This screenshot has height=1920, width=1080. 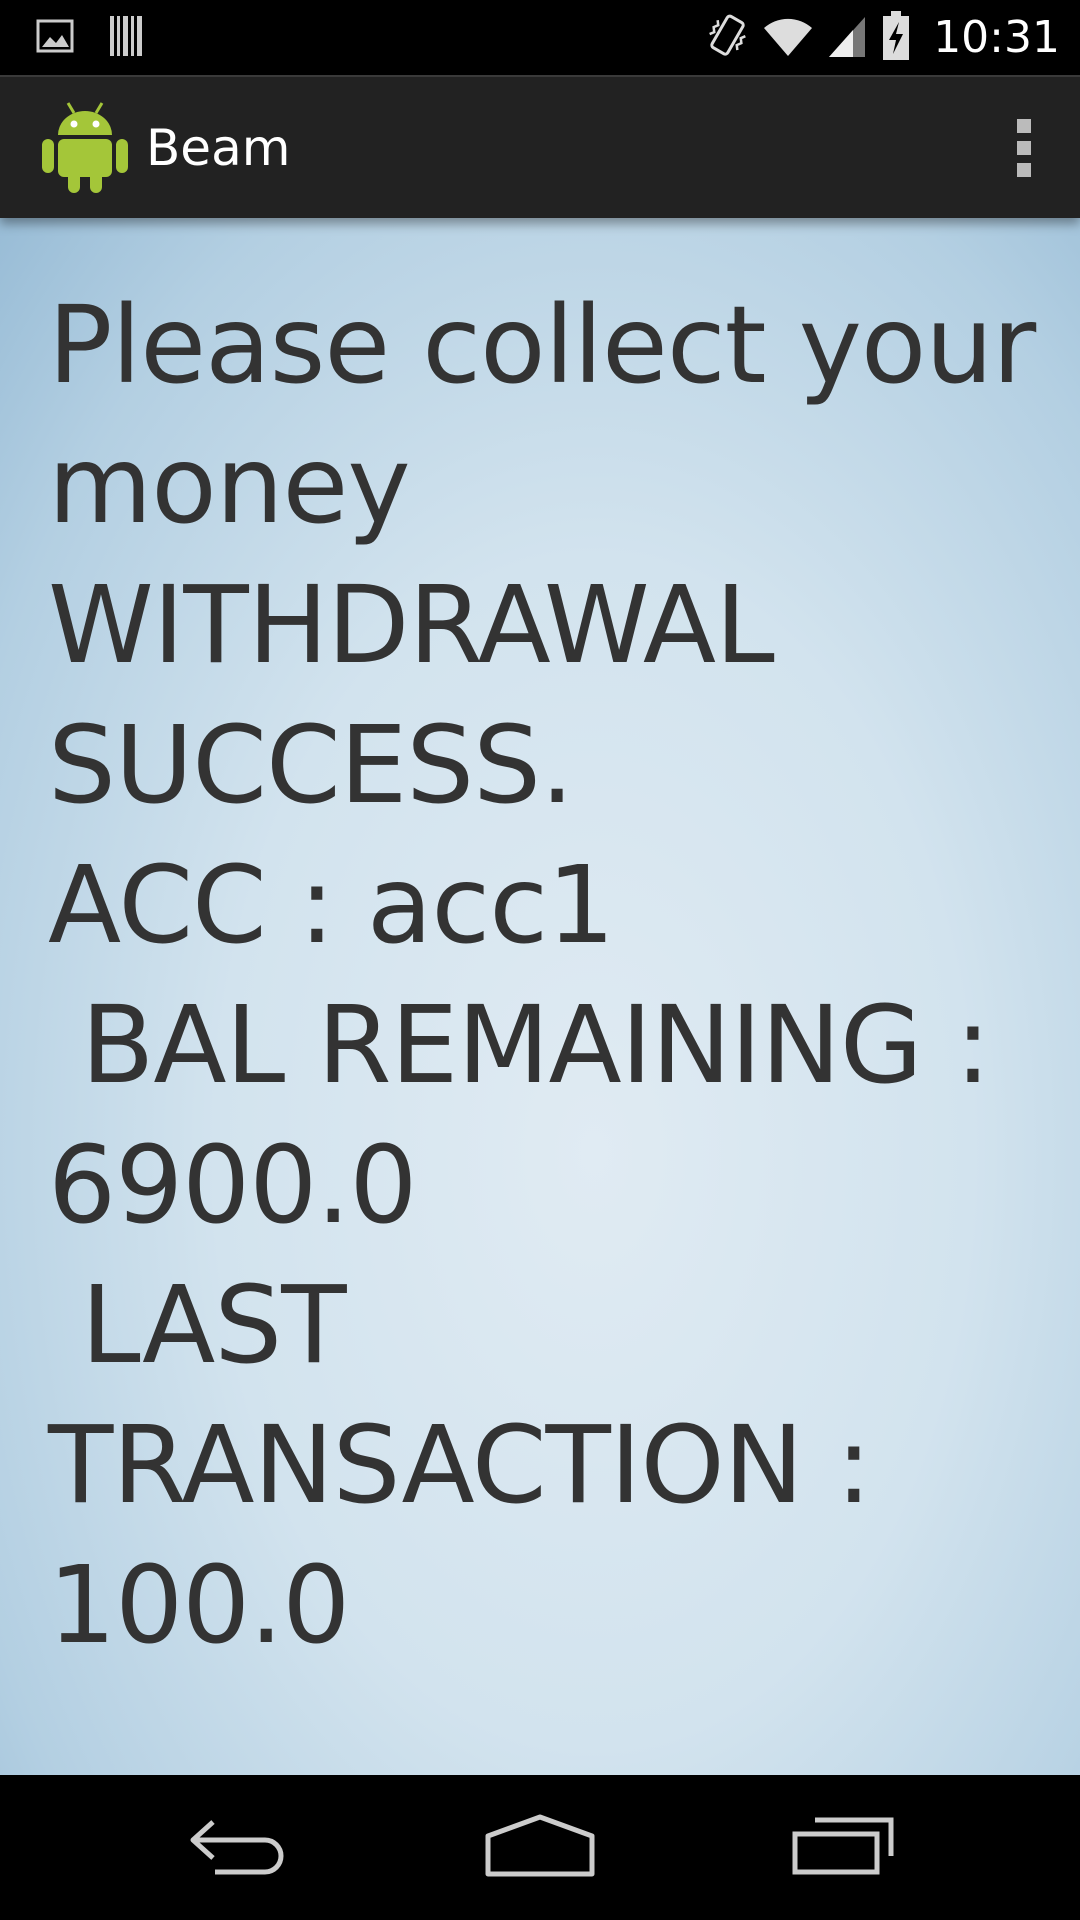 I want to click on android-icon, so click(x=85, y=147).